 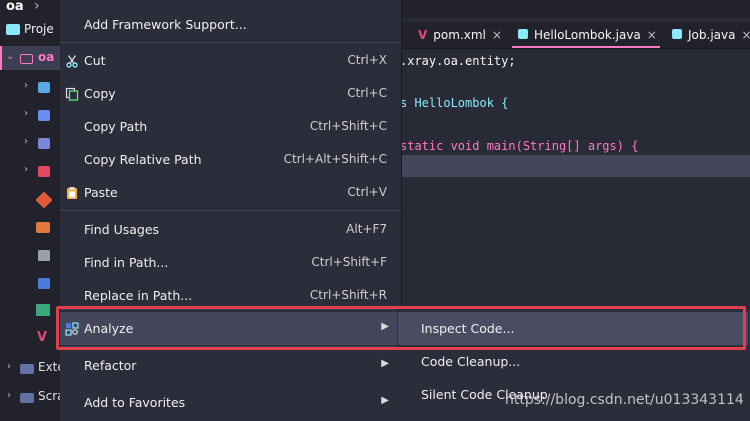 I want to click on shortcut-label: Ctrl+Shift+F, so click(x=349, y=262).